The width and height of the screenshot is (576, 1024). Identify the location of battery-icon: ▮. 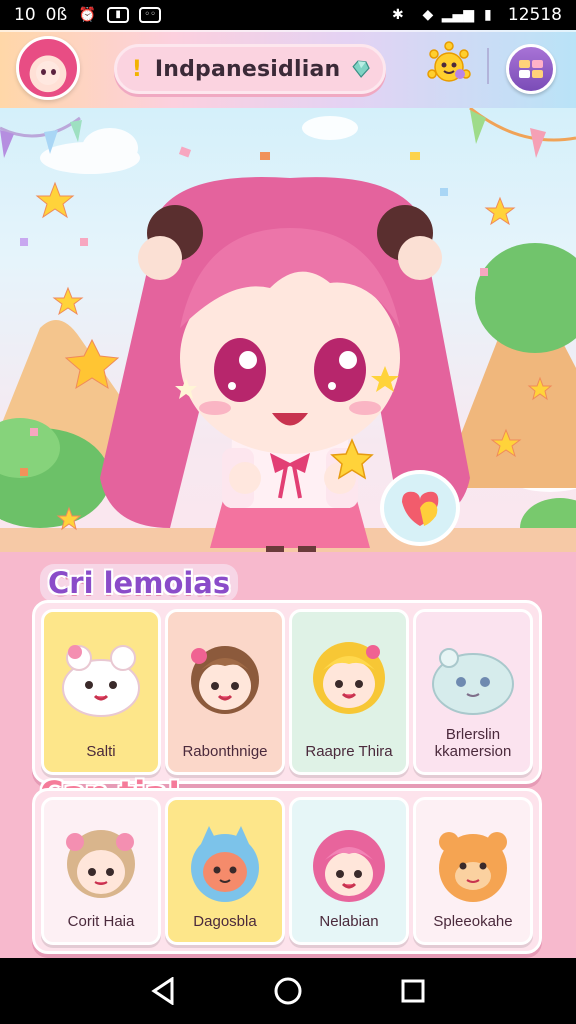
(488, 15).